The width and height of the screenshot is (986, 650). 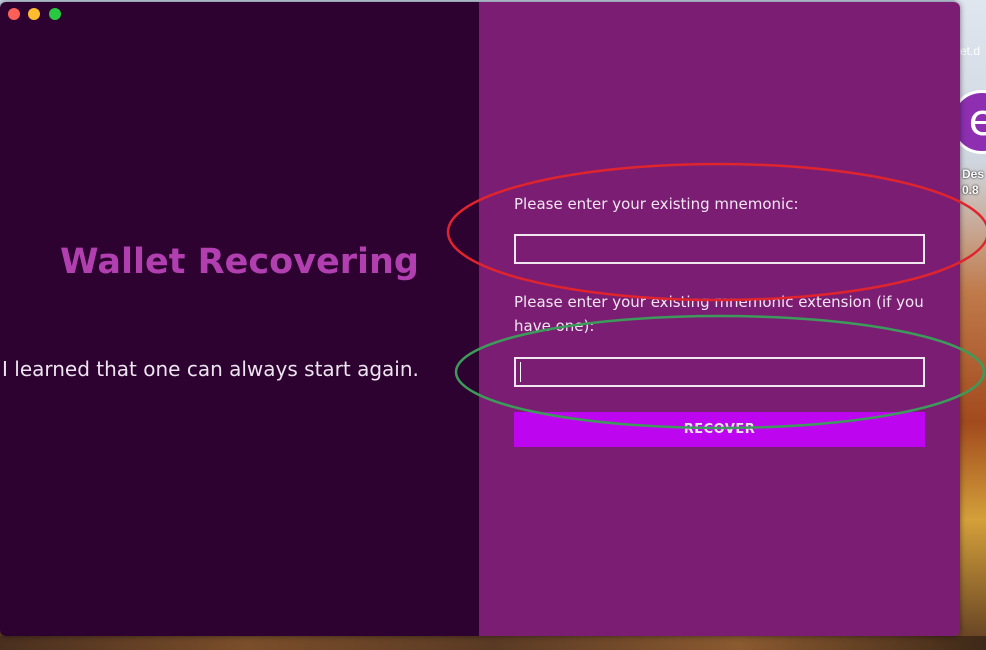 What do you see at coordinates (719, 372) in the screenshot?
I see `mnemonic-extension-input` at bounding box center [719, 372].